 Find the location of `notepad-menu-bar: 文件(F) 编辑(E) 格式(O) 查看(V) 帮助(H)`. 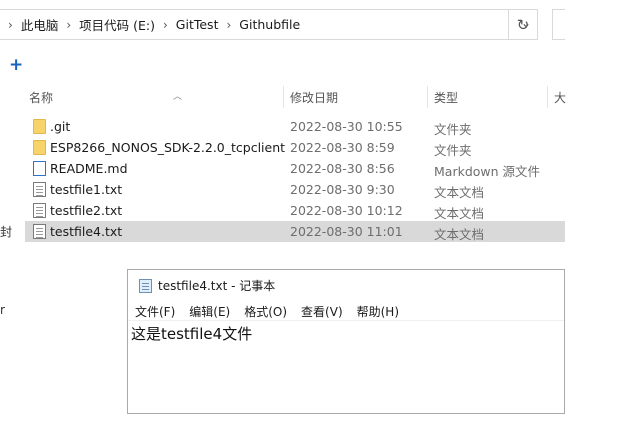

notepad-menu-bar: 文件(F) 编辑(E) 格式(O) 查看(V) 帮助(H) is located at coordinates (267, 311).